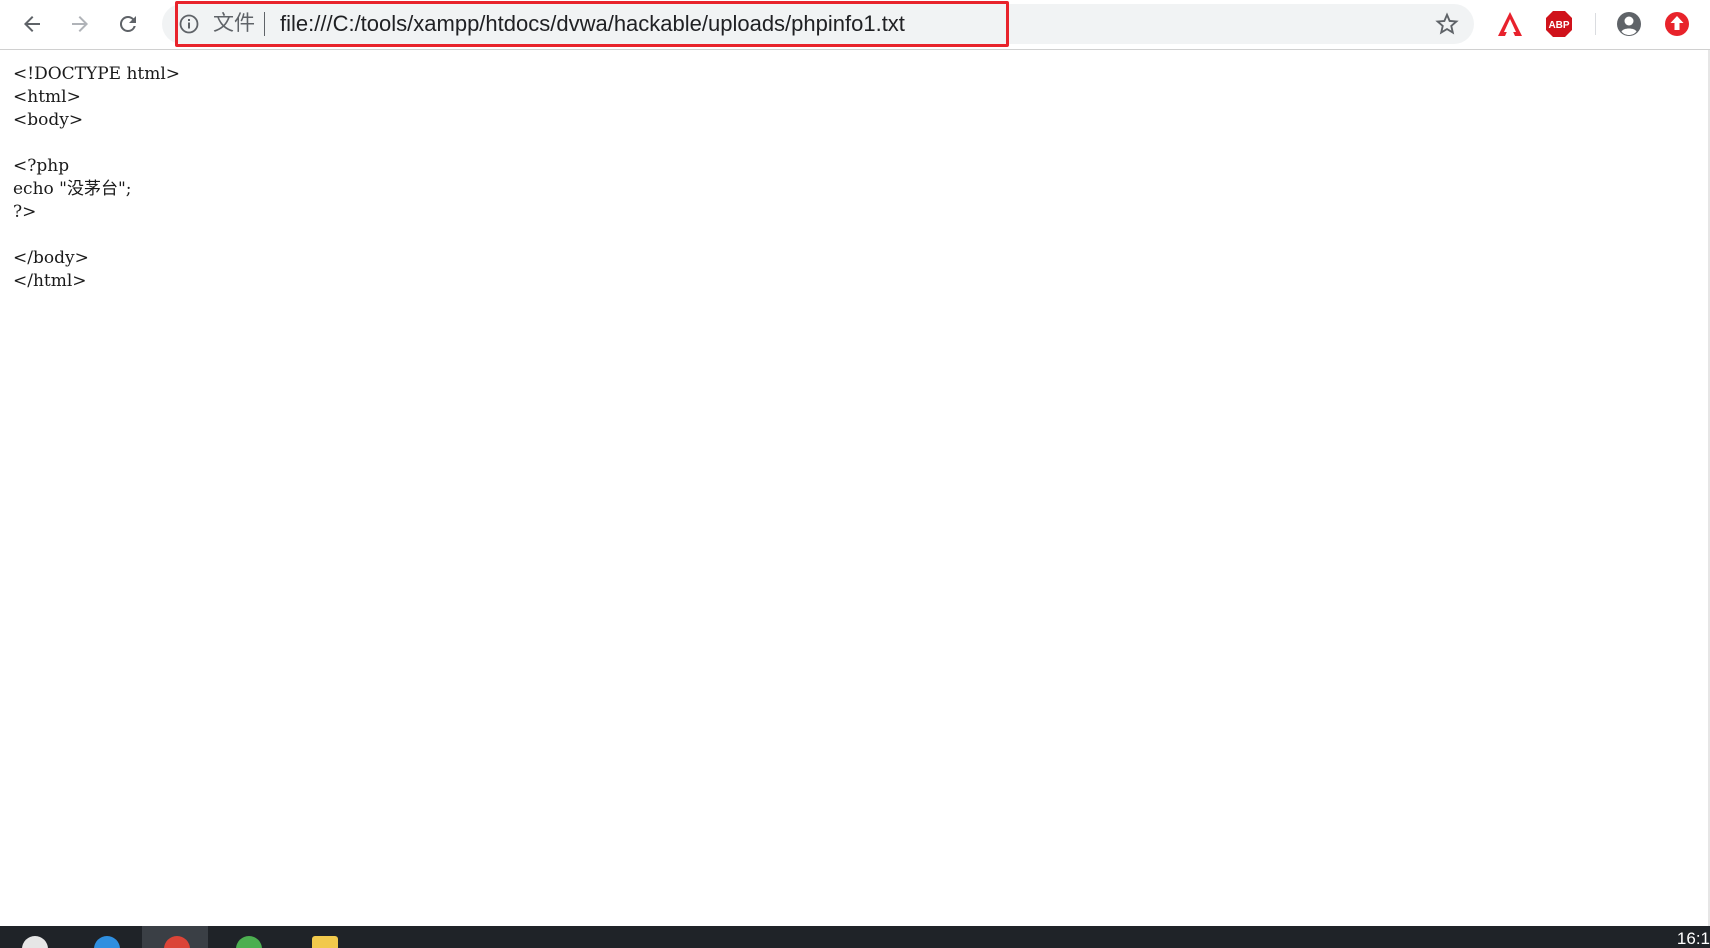 The width and height of the screenshot is (1710, 948). I want to click on info-icon, so click(189, 24).